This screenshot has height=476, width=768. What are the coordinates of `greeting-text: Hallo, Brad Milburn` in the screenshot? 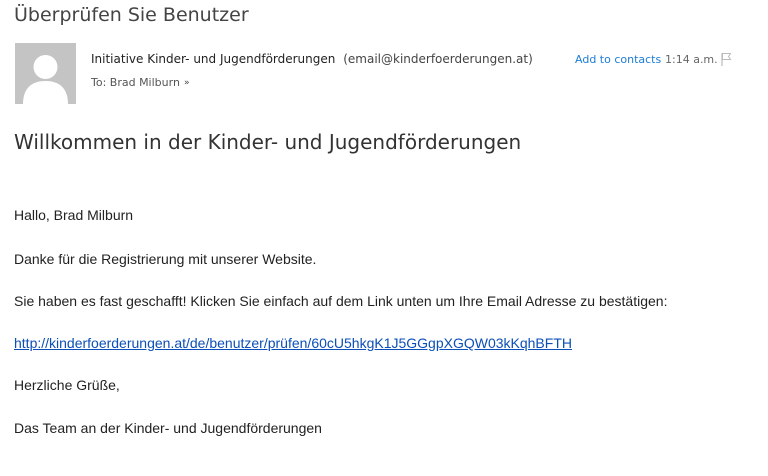 It's located at (74, 215).